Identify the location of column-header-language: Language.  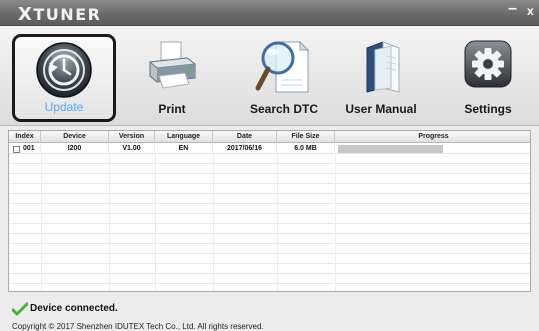
(184, 137).